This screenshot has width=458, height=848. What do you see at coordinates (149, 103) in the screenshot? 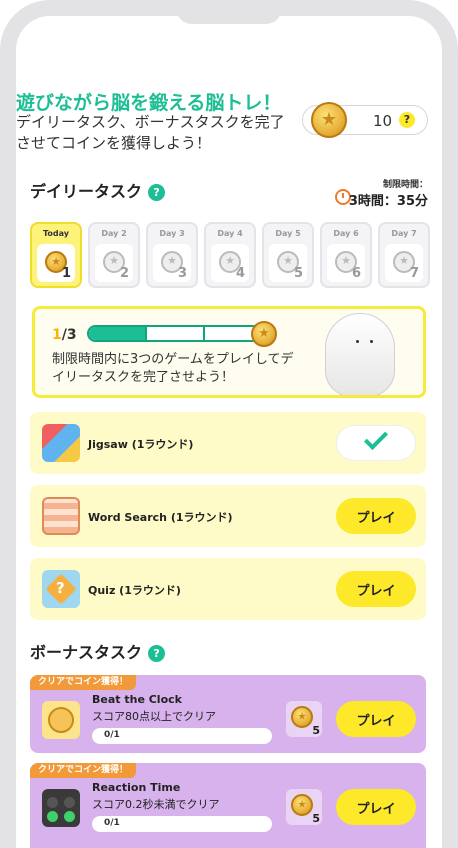
I see `page-headline: 遊びながら脳を鍛える脳トレ！` at bounding box center [149, 103].